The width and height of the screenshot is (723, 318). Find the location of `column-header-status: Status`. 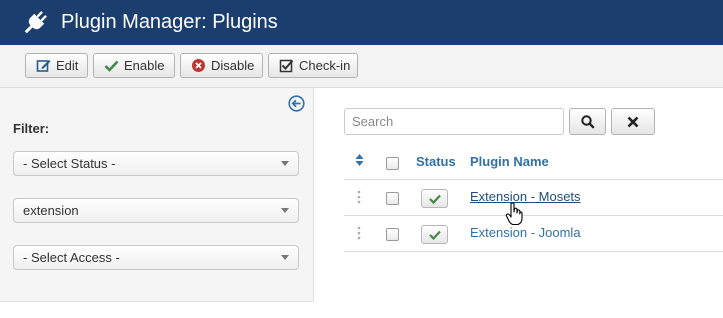

column-header-status: Status is located at coordinates (436, 161).